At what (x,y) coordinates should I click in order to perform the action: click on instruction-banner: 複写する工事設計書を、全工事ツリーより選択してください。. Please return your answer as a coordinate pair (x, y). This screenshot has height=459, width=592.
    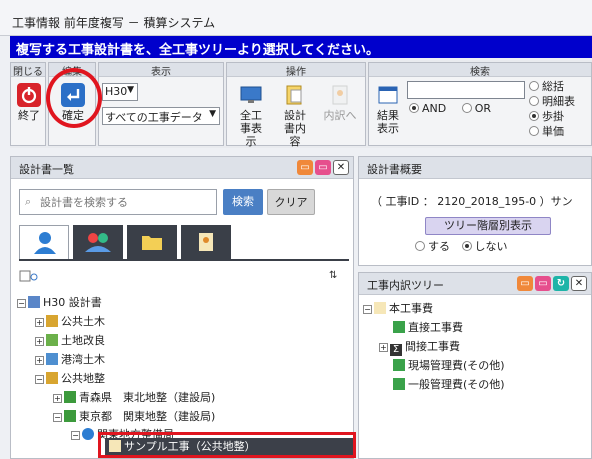
    Looking at the image, I should click on (301, 47).